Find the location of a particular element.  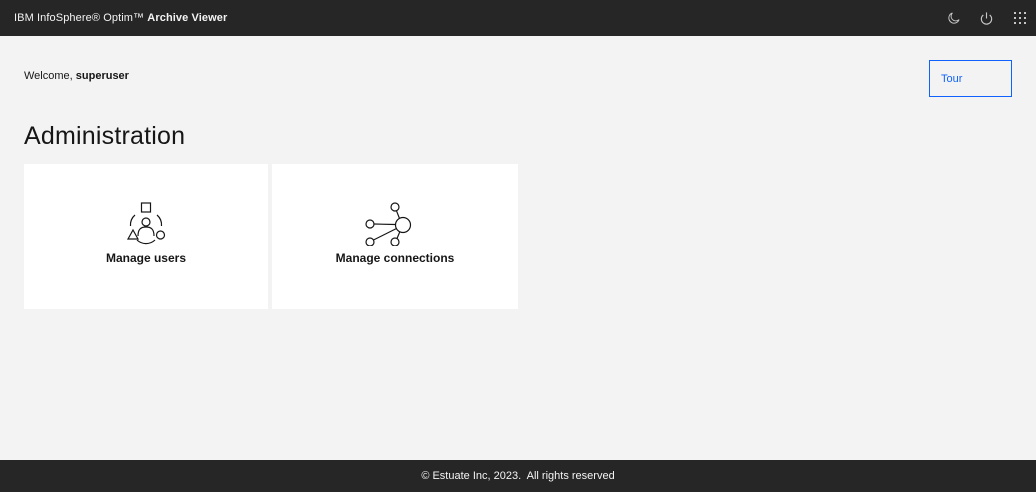

logout-button is located at coordinates (986, 18).